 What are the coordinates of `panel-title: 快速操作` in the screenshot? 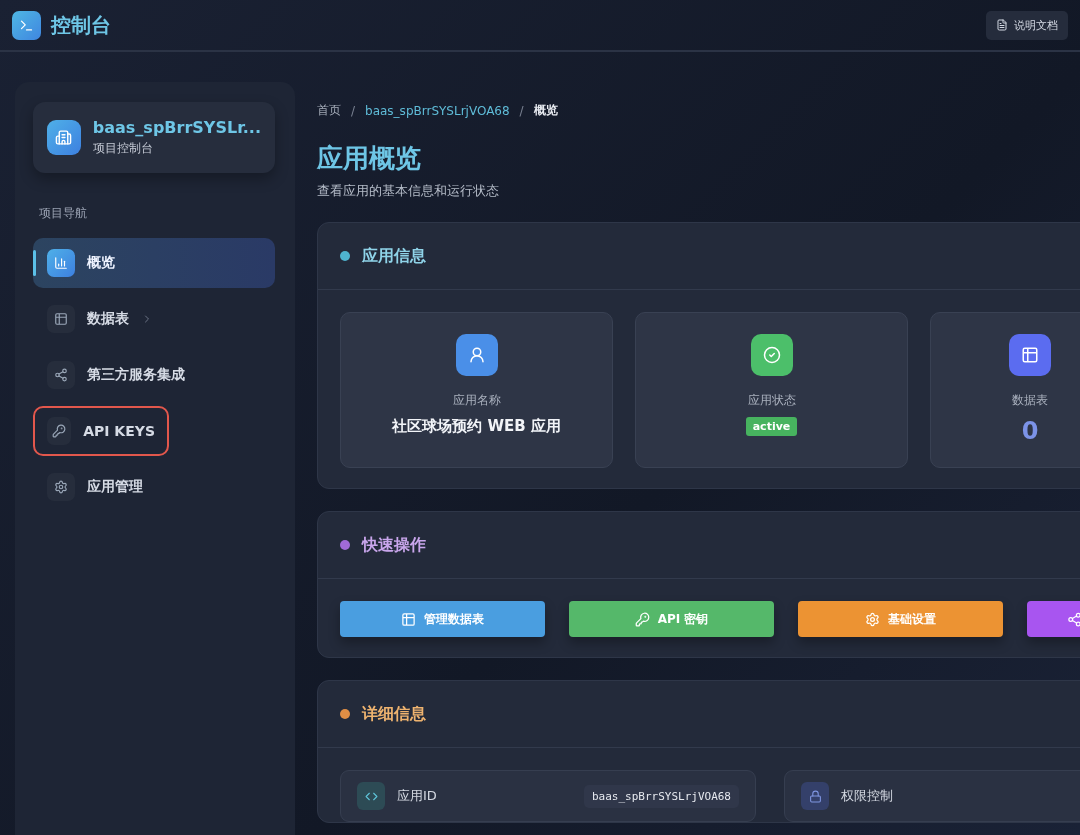 It's located at (394, 545).